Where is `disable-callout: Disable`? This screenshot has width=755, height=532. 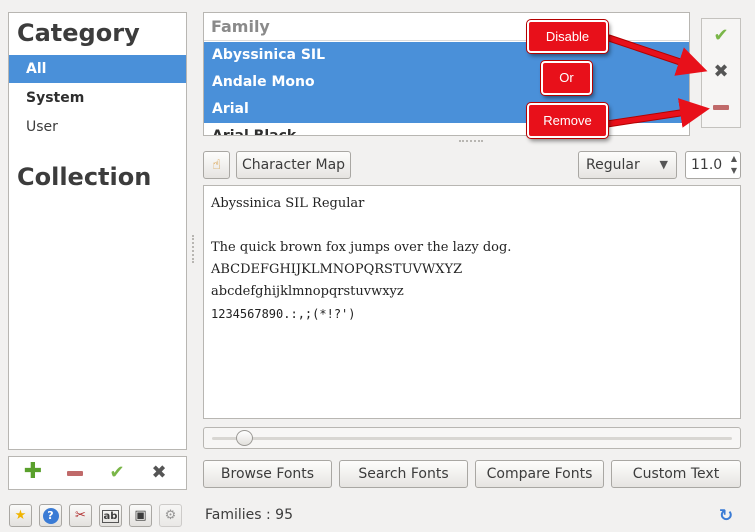
disable-callout: Disable is located at coordinates (567, 36).